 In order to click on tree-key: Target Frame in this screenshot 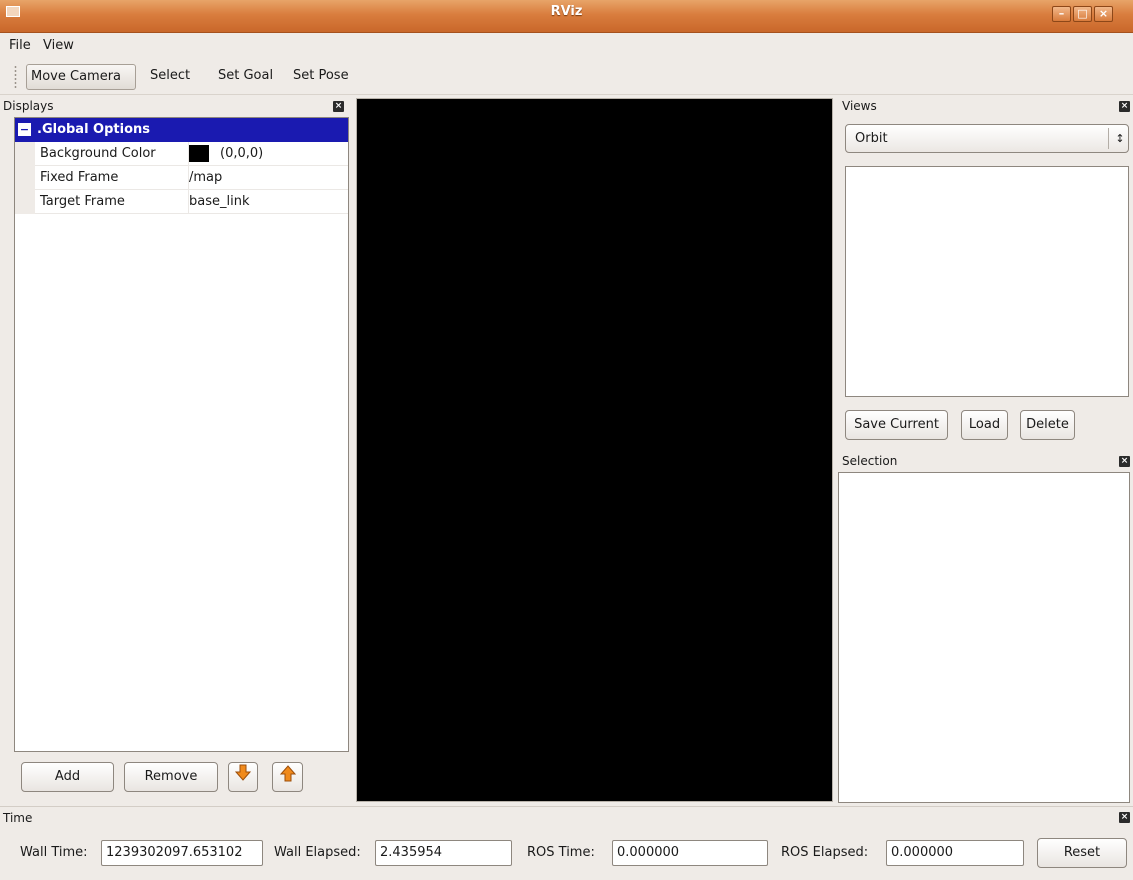, I will do `click(82, 201)`.